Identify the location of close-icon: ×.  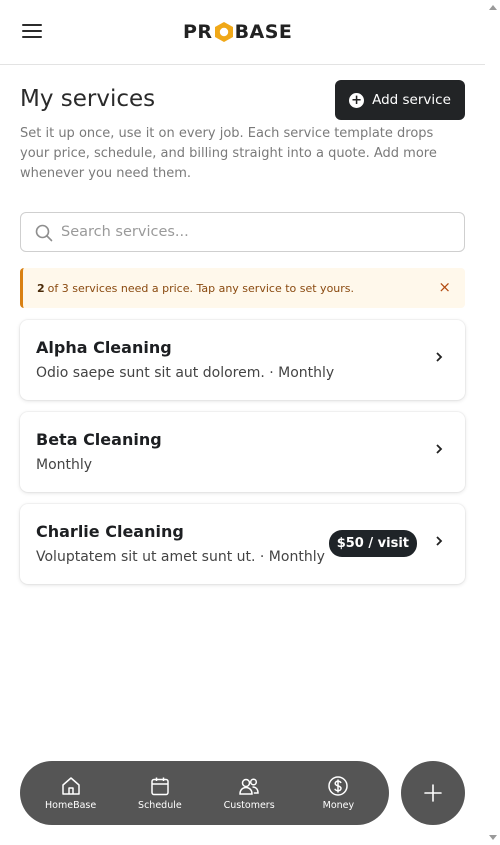
(444, 287).